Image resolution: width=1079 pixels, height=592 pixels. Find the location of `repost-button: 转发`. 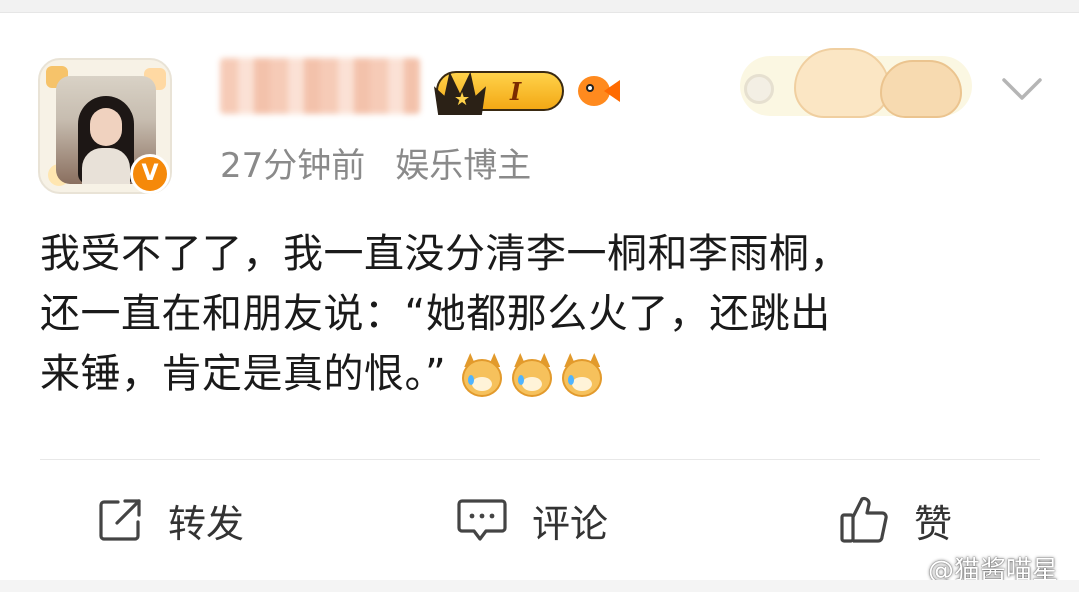

repost-button: 转发 is located at coordinates (170, 520).